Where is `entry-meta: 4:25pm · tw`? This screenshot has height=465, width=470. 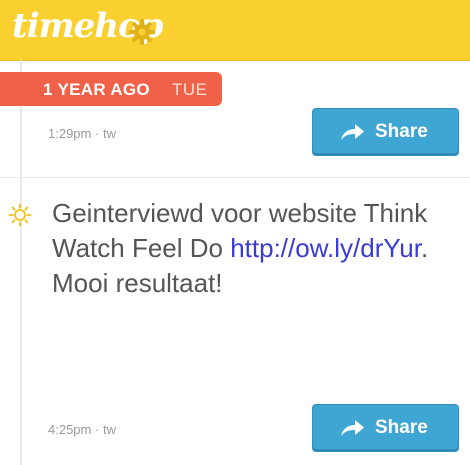 entry-meta: 4:25pm · tw is located at coordinates (82, 429).